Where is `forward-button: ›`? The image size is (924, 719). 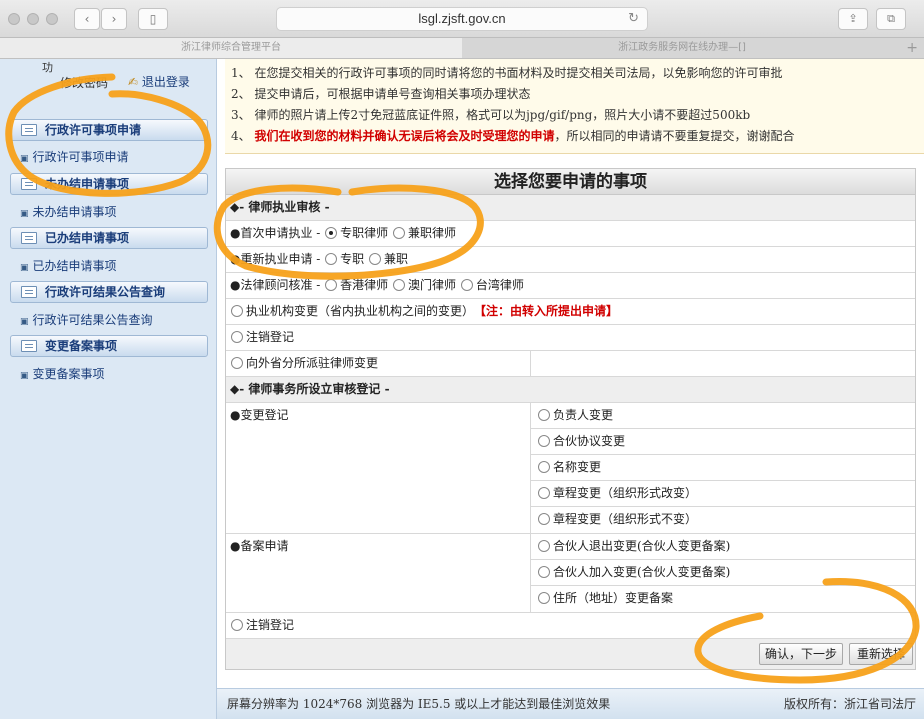 forward-button: › is located at coordinates (114, 19).